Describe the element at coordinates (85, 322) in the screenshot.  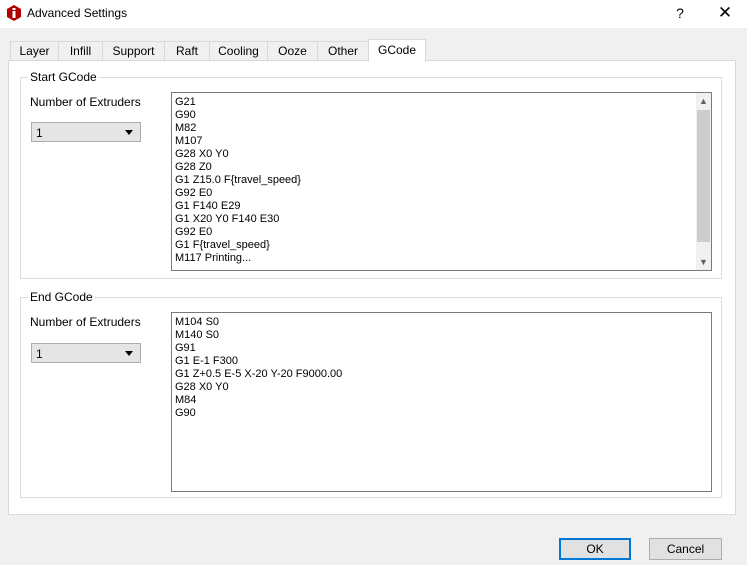
I see `end-extruders-label: Number of Extruders` at that location.